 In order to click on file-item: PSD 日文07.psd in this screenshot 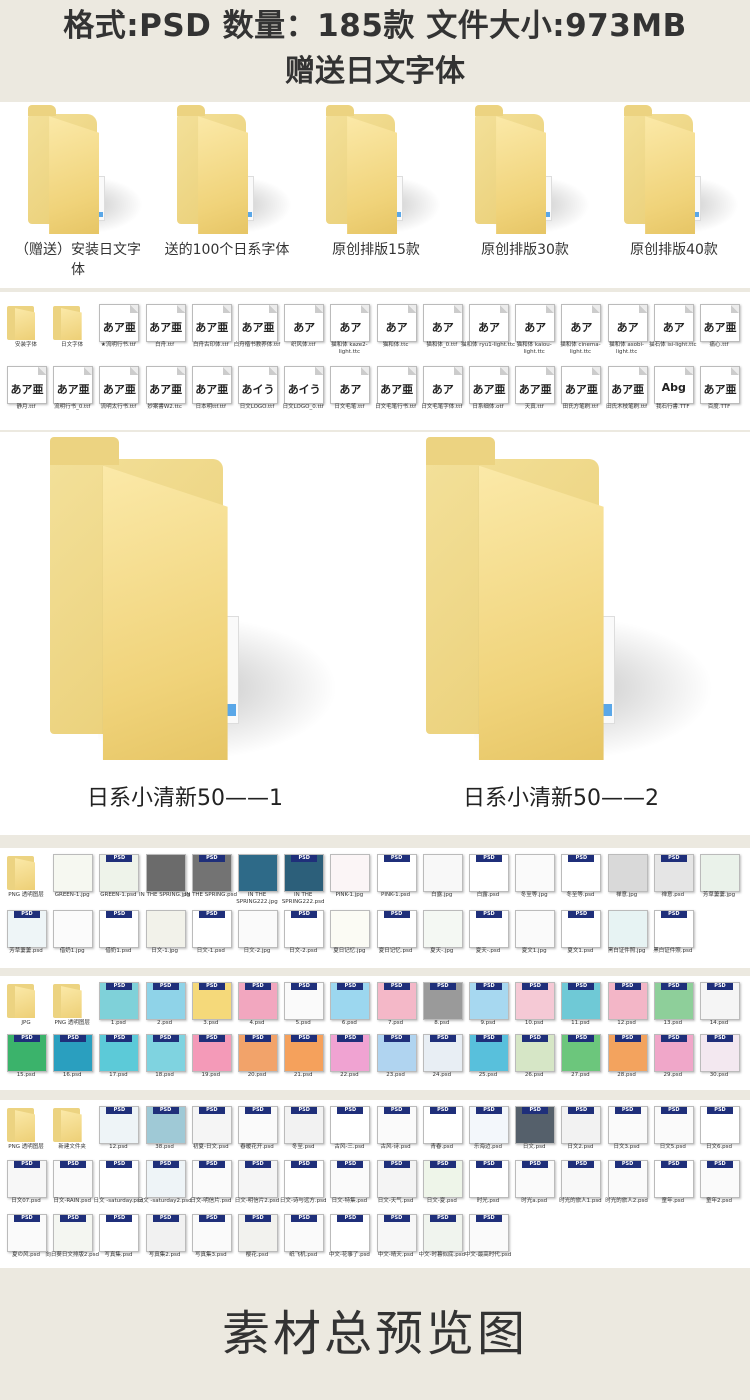, I will do `click(27, 1185)`.